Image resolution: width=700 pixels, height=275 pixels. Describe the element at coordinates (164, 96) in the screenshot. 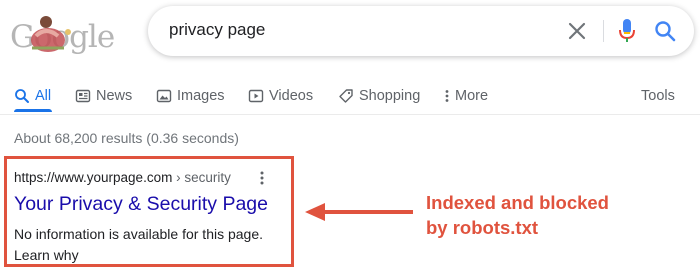

I see `image-icon` at that location.